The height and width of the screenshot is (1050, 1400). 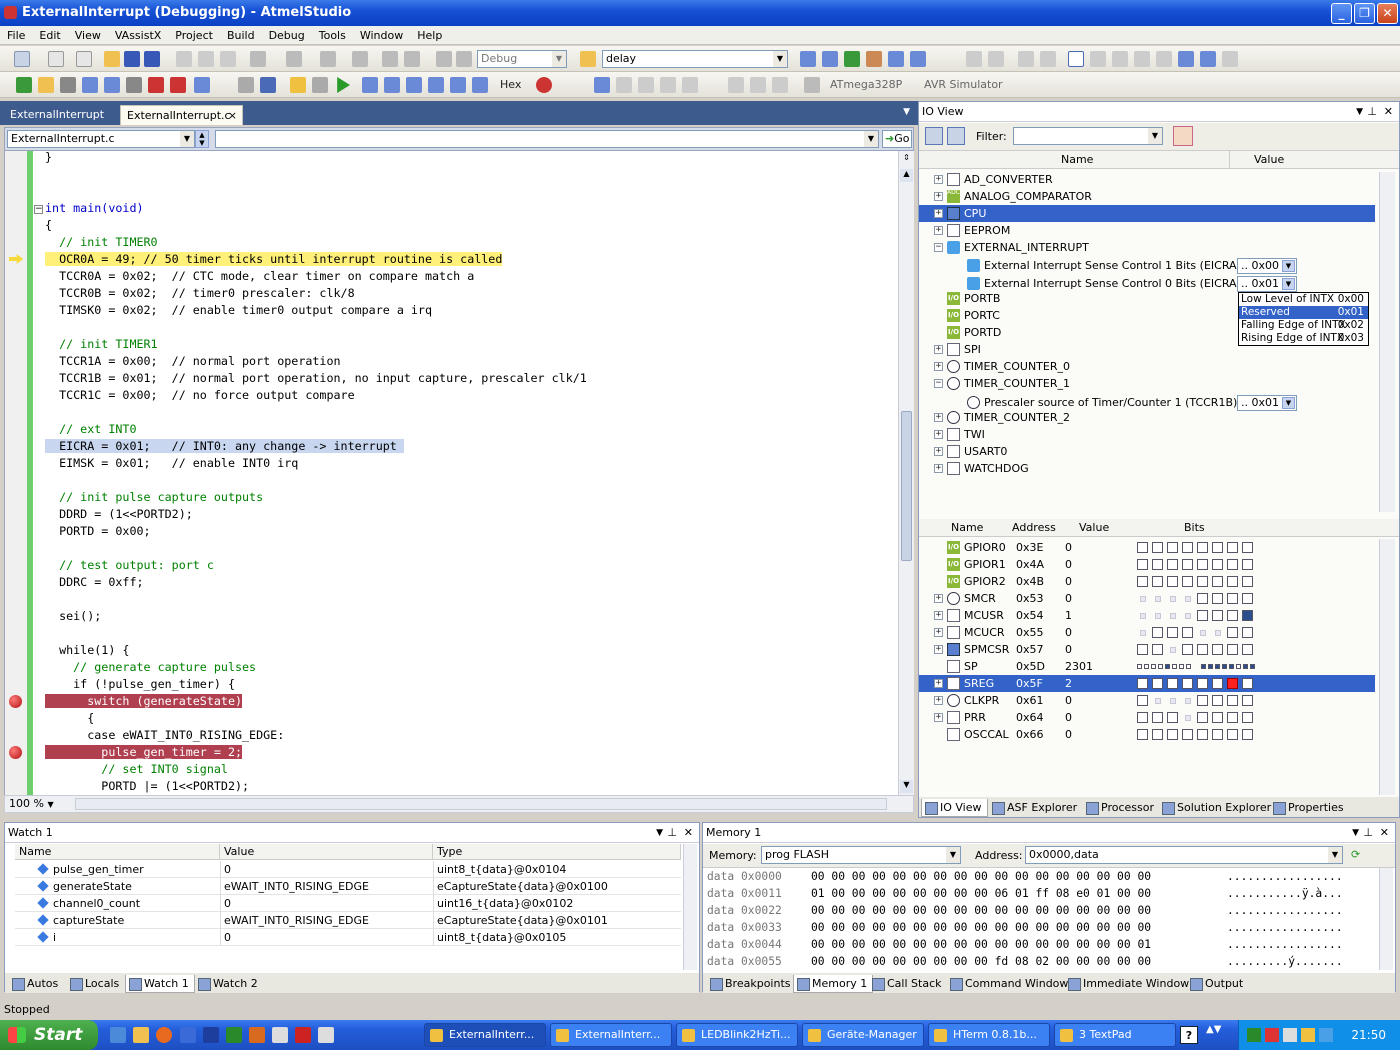 What do you see at coordinates (370, 85) in the screenshot?
I see `reset-icon` at bounding box center [370, 85].